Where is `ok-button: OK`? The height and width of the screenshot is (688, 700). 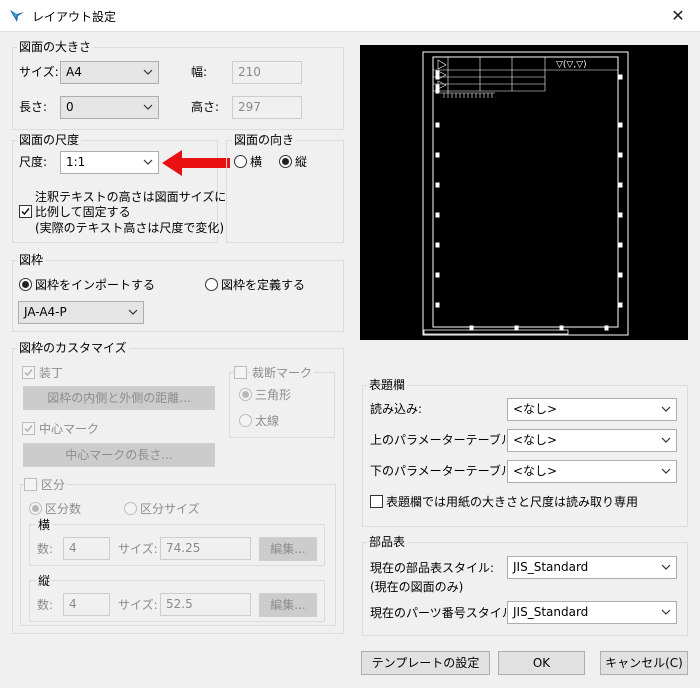 ok-button: OK is located at coordinates (541, 663).